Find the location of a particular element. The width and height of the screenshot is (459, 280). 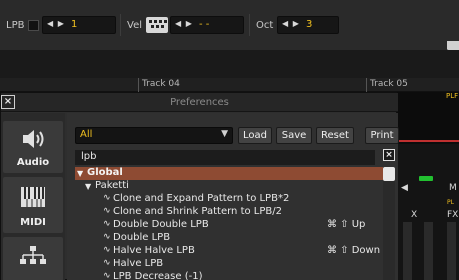

vel-stepper-arrows-icon: ◀ ▶ is located at coordinates (184, 23).